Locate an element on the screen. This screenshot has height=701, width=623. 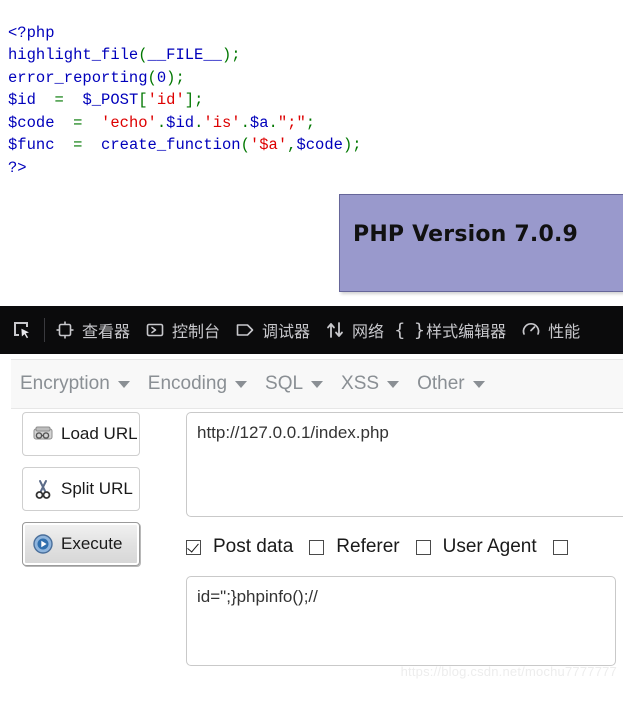
code-token: = is located at coordinates (59, 100).